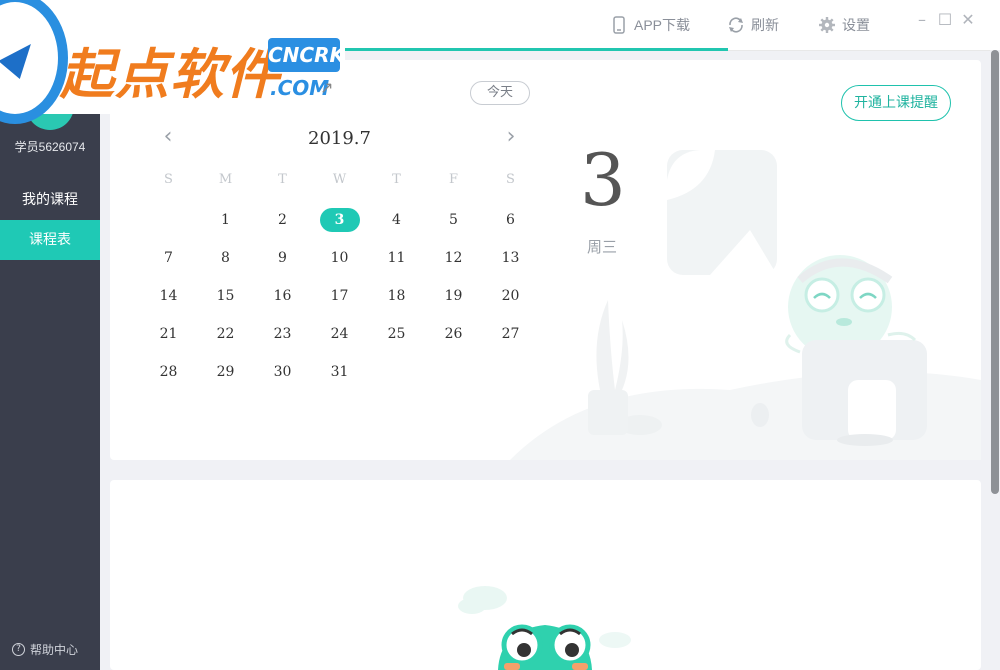 The height and width of the screenshot is (670, 1000). I want to click on calendar-day: 10, so click(339, 258).